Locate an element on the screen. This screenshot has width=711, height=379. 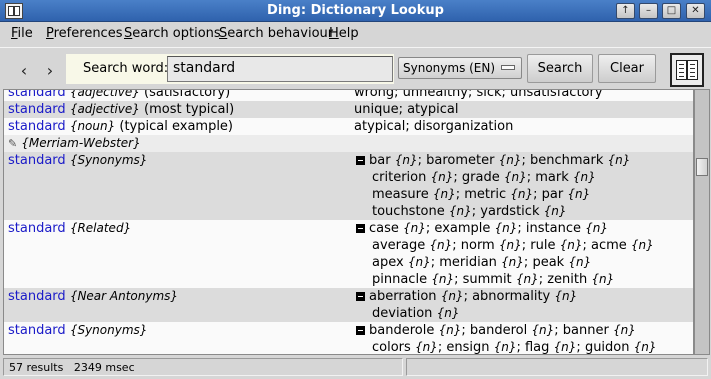
title-bar: Ding: Dictionary Lookup ↑ – □ ✕ is located at coordinates (355, 11).